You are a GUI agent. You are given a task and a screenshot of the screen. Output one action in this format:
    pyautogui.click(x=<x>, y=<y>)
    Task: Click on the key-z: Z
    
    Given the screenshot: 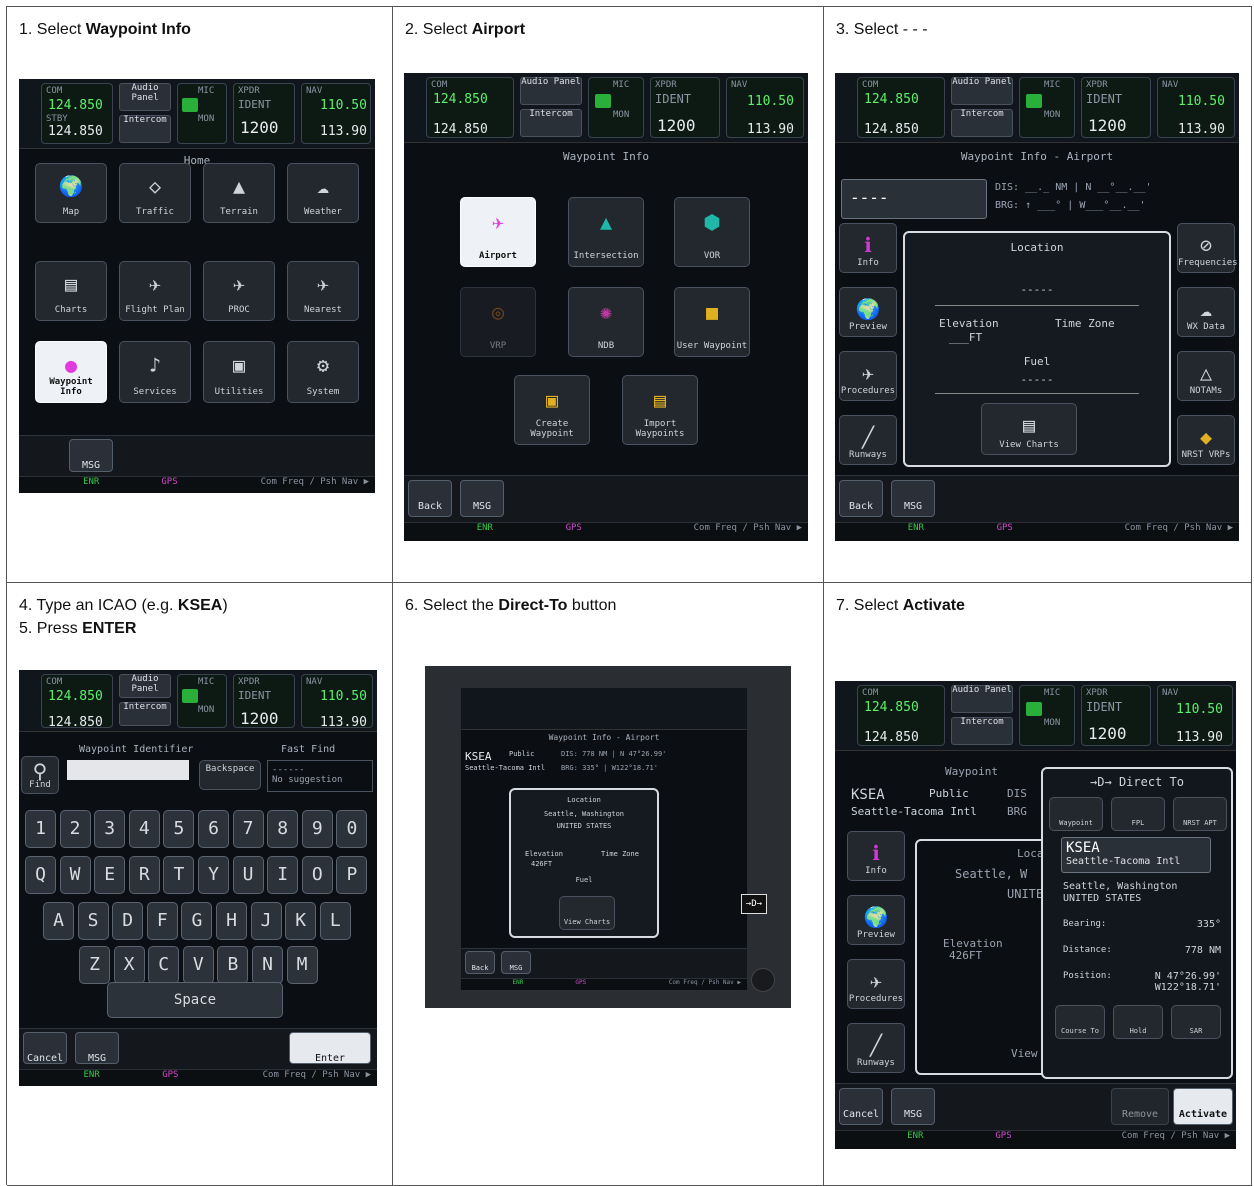 What is the action you would take?
    pyautogui.click(x=94, y=965)
    